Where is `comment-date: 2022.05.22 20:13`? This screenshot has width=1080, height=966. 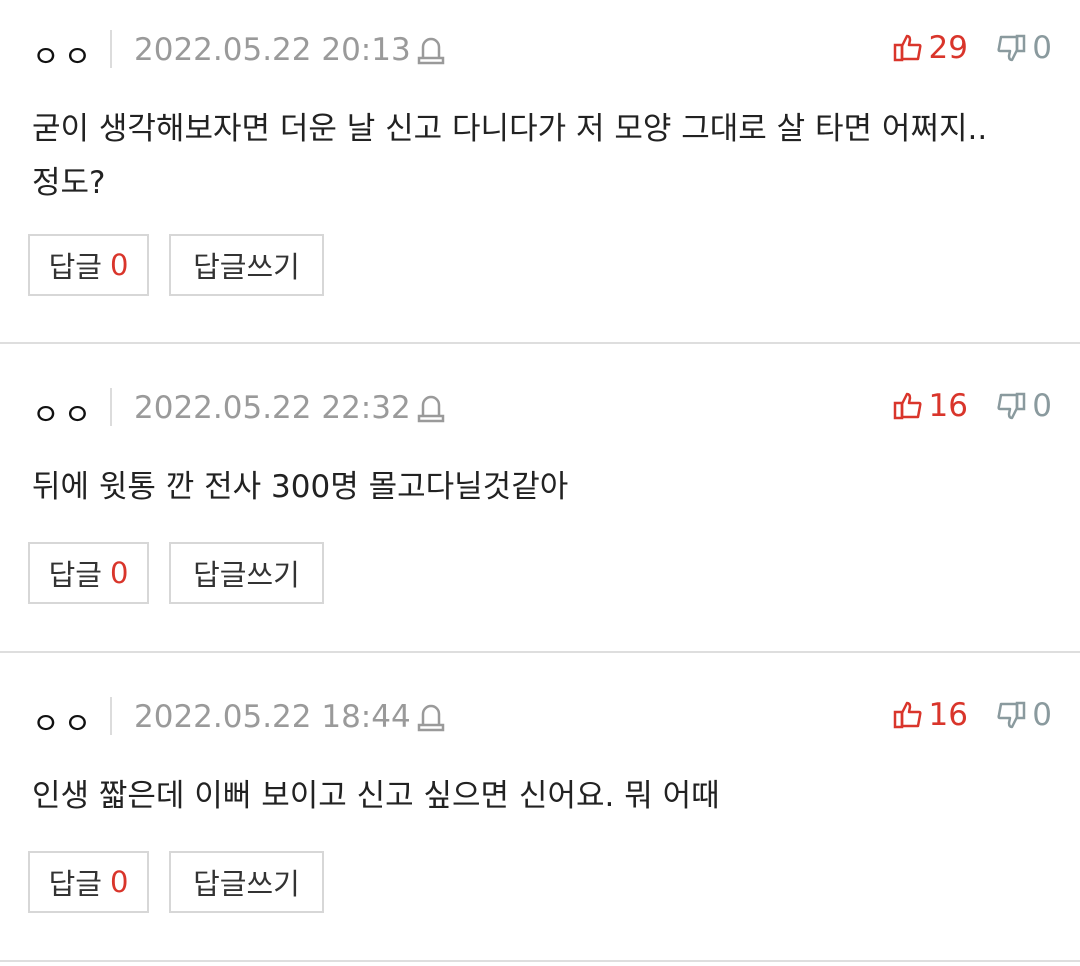
comment-date: 2022.05.22 20:13 is located at coordinates (272, 50).